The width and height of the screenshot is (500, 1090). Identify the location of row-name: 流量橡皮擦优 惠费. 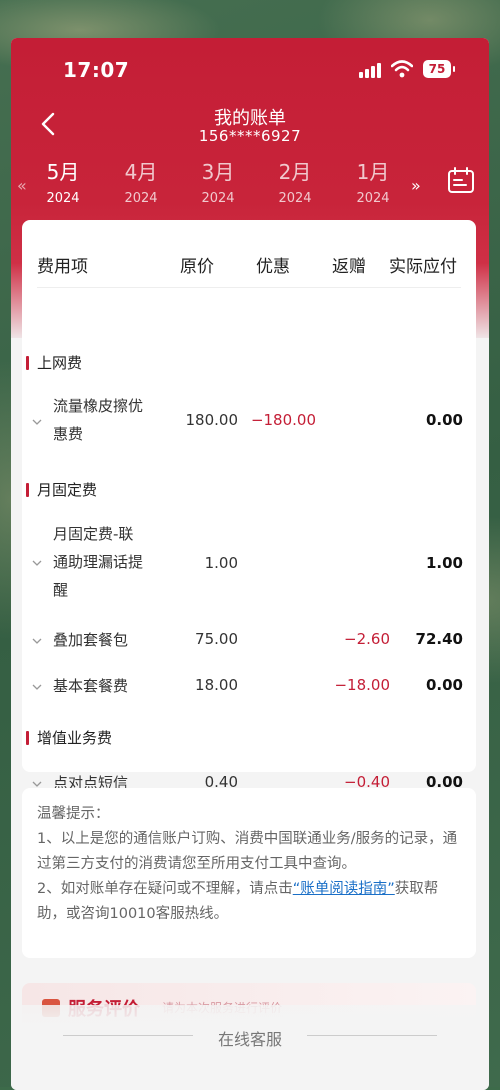
(105, 420).